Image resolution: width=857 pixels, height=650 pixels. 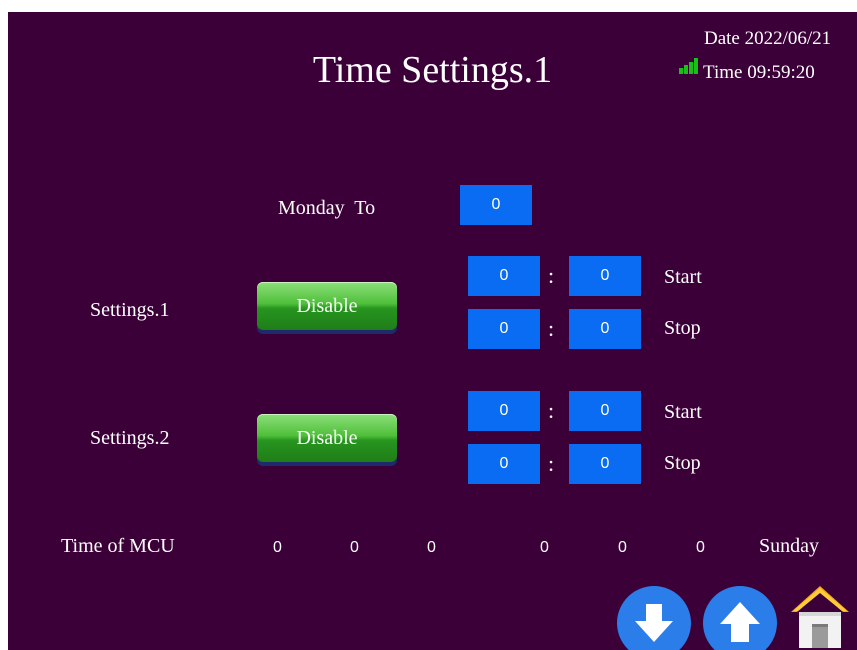 What do you see at coordinates (788, 38) in the screenshot?
I see `date-value: 2022/06/21` at bounding box center [788, 38].